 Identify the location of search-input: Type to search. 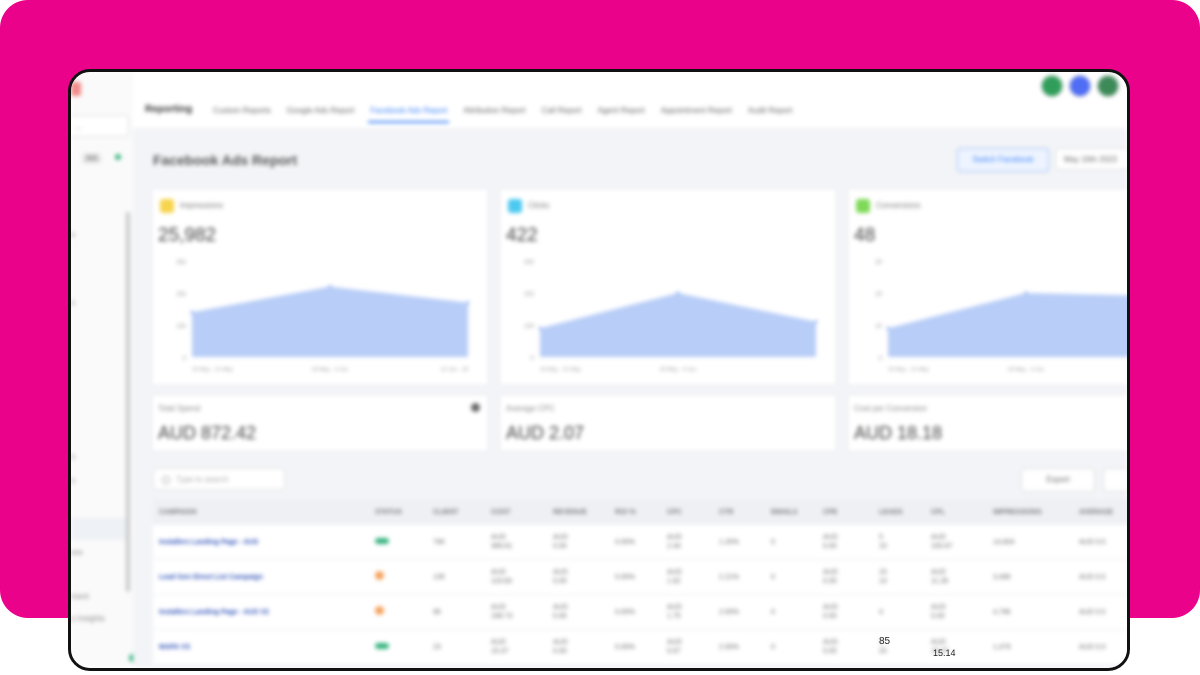
(219, 479).